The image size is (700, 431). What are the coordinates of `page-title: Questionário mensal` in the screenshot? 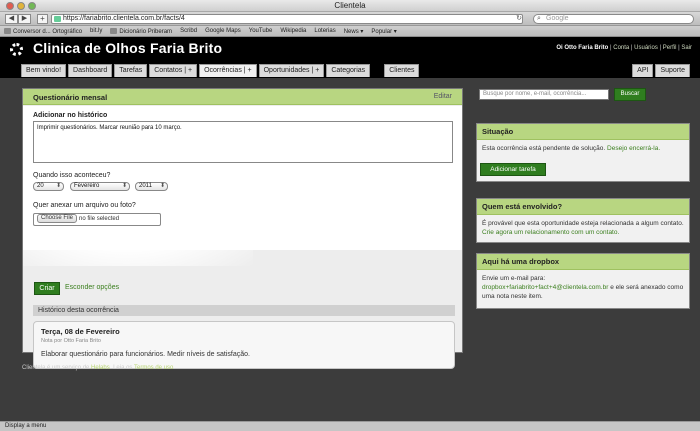 It's located at (70, 97).